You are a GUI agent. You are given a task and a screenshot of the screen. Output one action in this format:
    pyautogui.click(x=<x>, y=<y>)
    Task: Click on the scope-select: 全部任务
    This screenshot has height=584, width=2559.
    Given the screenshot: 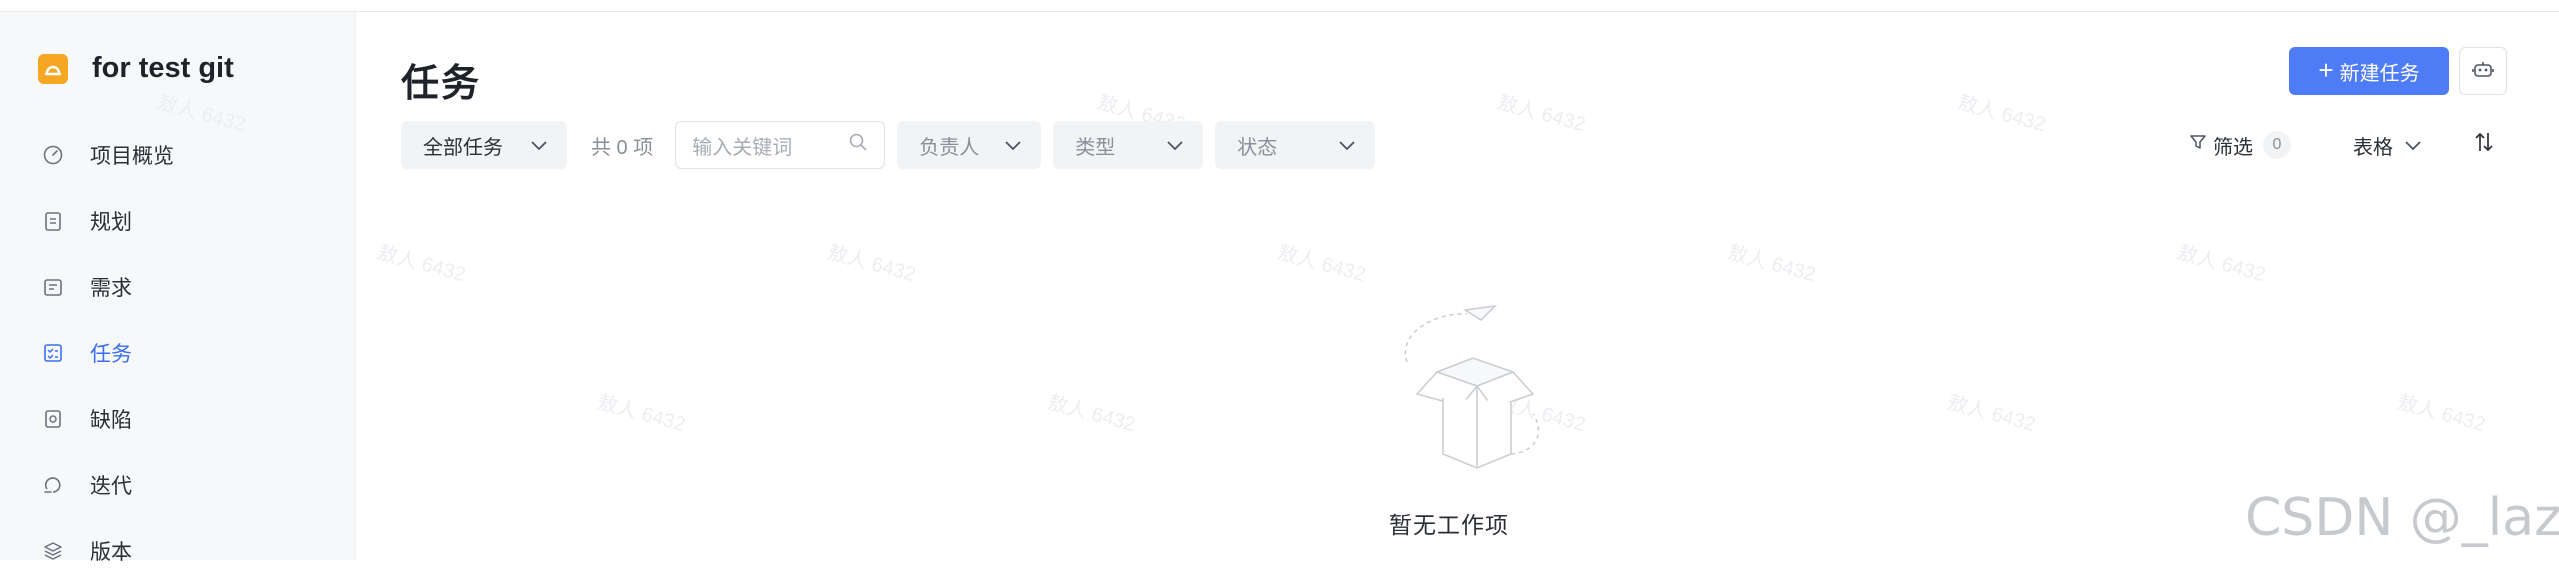 What is the action you would take?
    pyautogui.click(x=484, y=145)
    